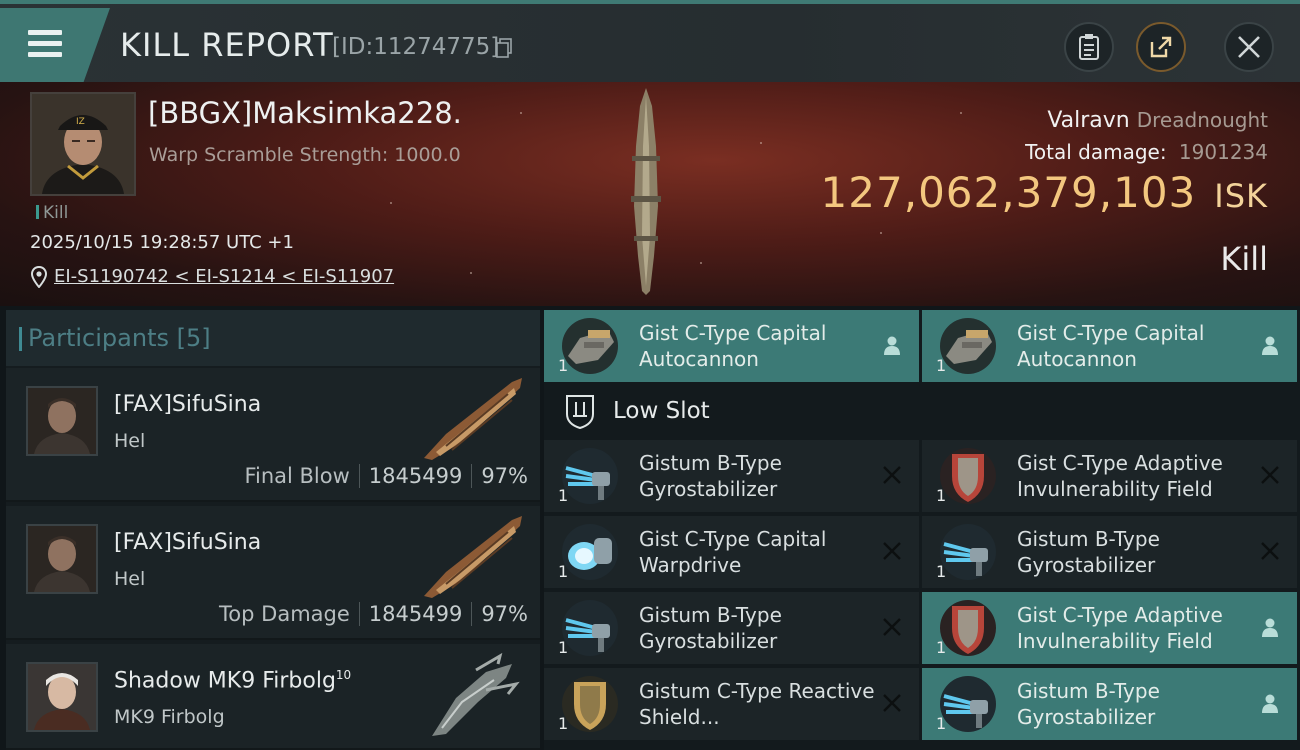 The image size is (1300, 750). I want to click on pilot-portrait-icon: IZ, so click(83, 144).